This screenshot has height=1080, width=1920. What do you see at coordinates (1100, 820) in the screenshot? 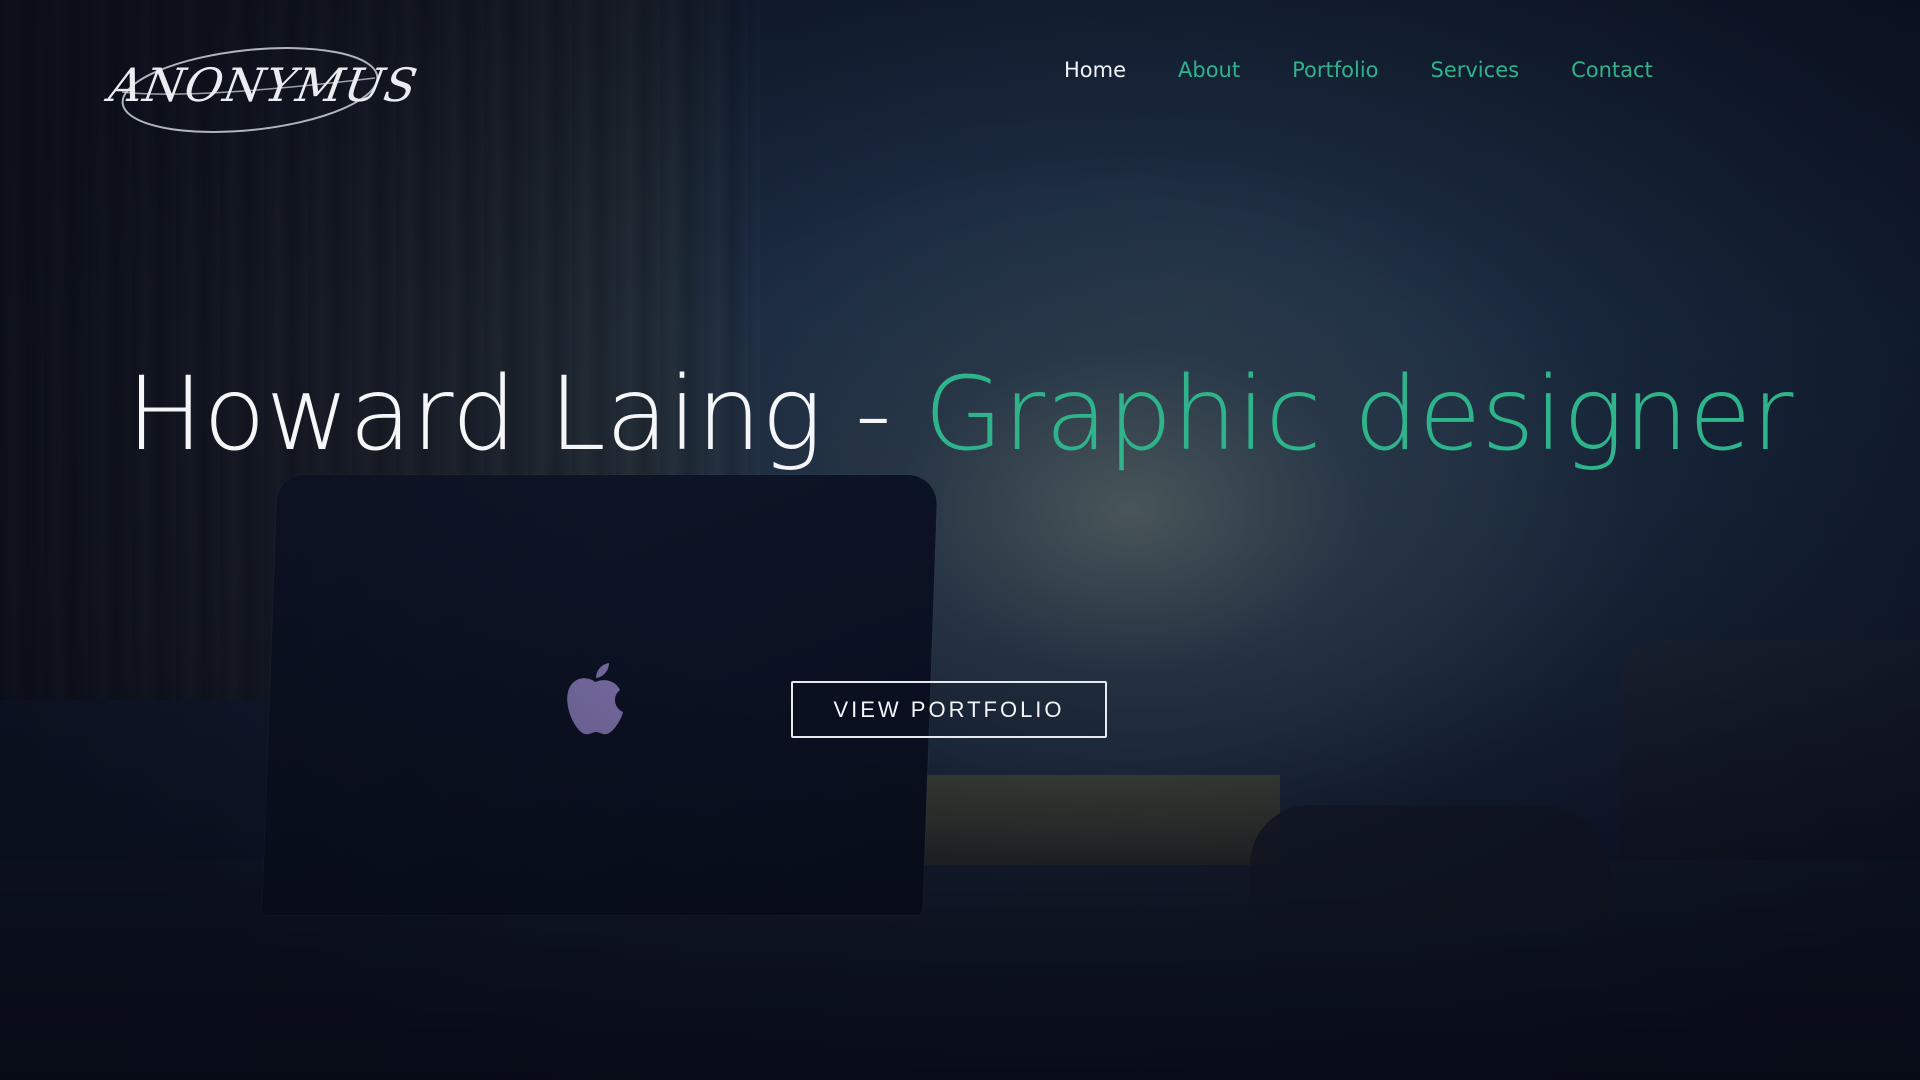
I see `background-wood-block` at bounding box center [1100, 820].